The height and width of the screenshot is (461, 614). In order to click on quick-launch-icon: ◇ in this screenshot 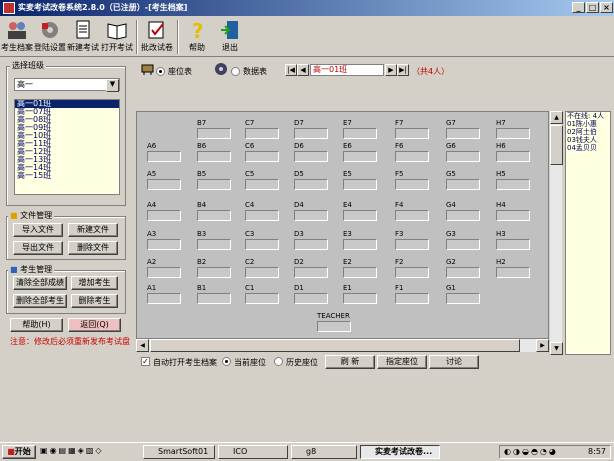, I will do `click(99, 450)`.